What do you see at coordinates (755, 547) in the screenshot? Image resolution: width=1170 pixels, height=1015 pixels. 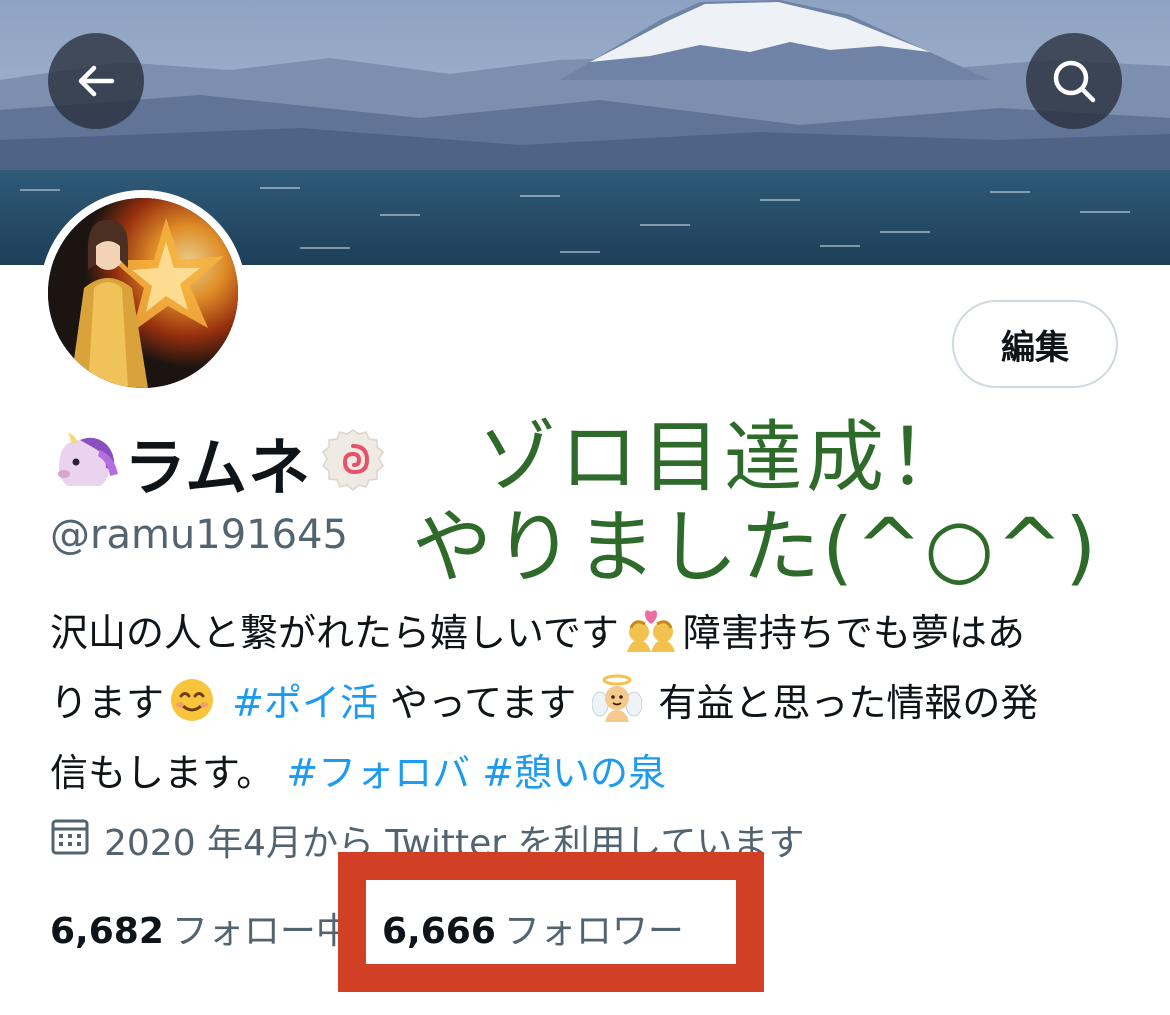 I see `overlay-caption-line2: やりました(^○^)` at bounding box center [755, 547].